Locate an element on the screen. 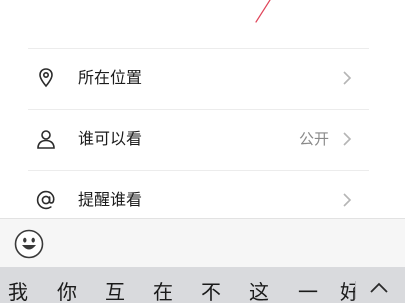  ime-candidate-bar: 我 你 互 在 不 这 一 好 is located at coordinates (202, 285).